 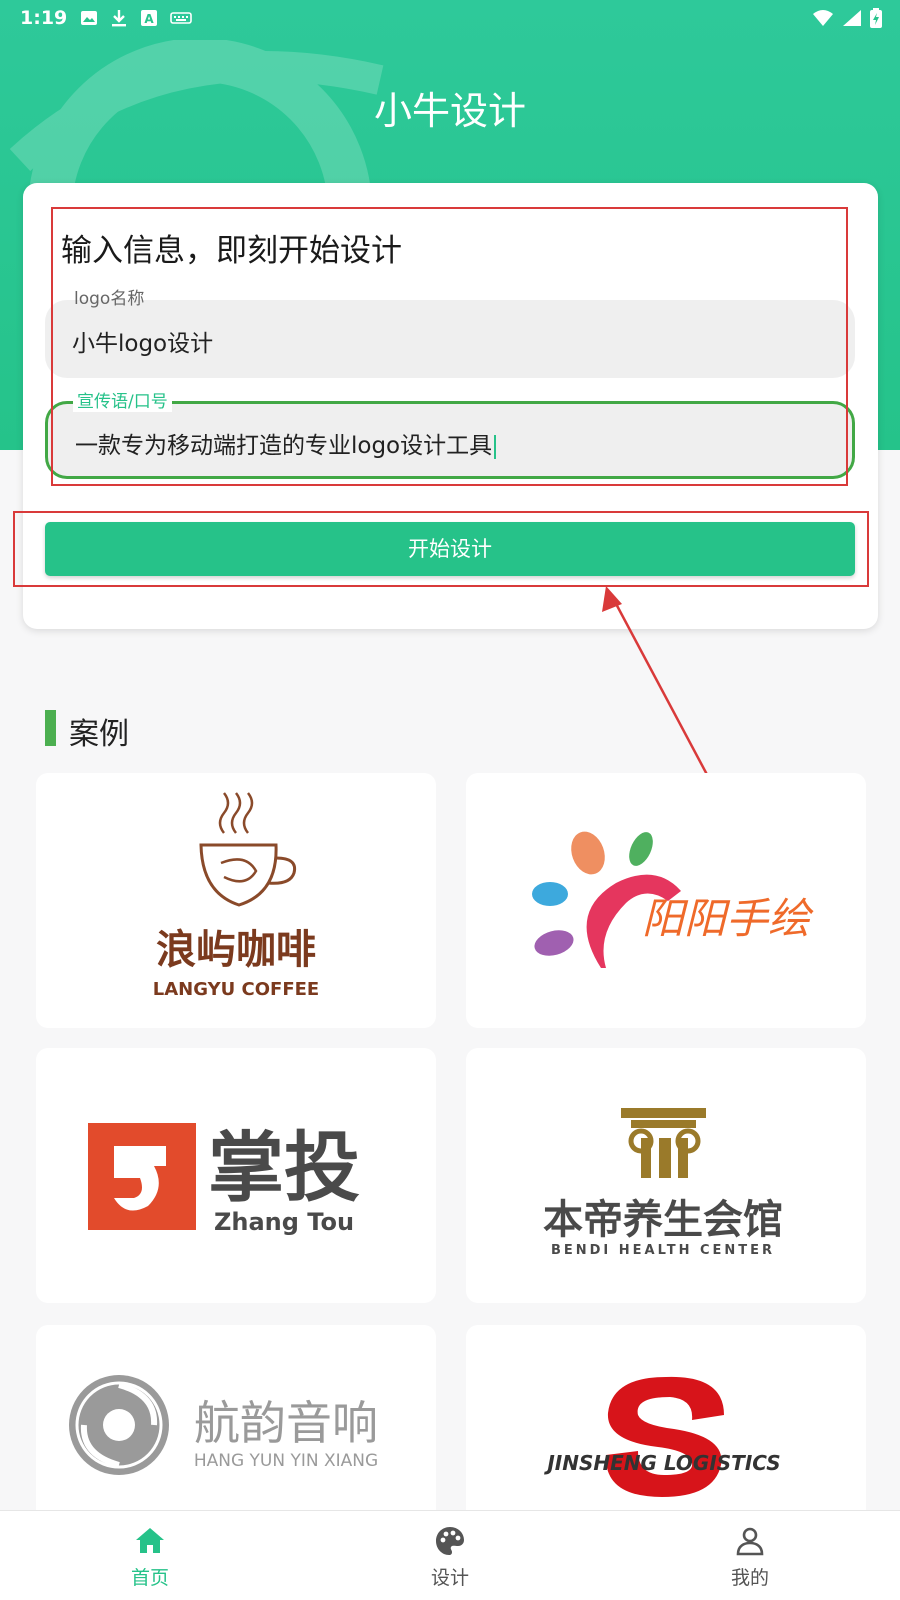 What do you see at coordinates (236, 896) in the screenshot?
I see `logo-coffee: 浪屿咖啡 LANGYU COFFEE` at bounding box center [236, 896].